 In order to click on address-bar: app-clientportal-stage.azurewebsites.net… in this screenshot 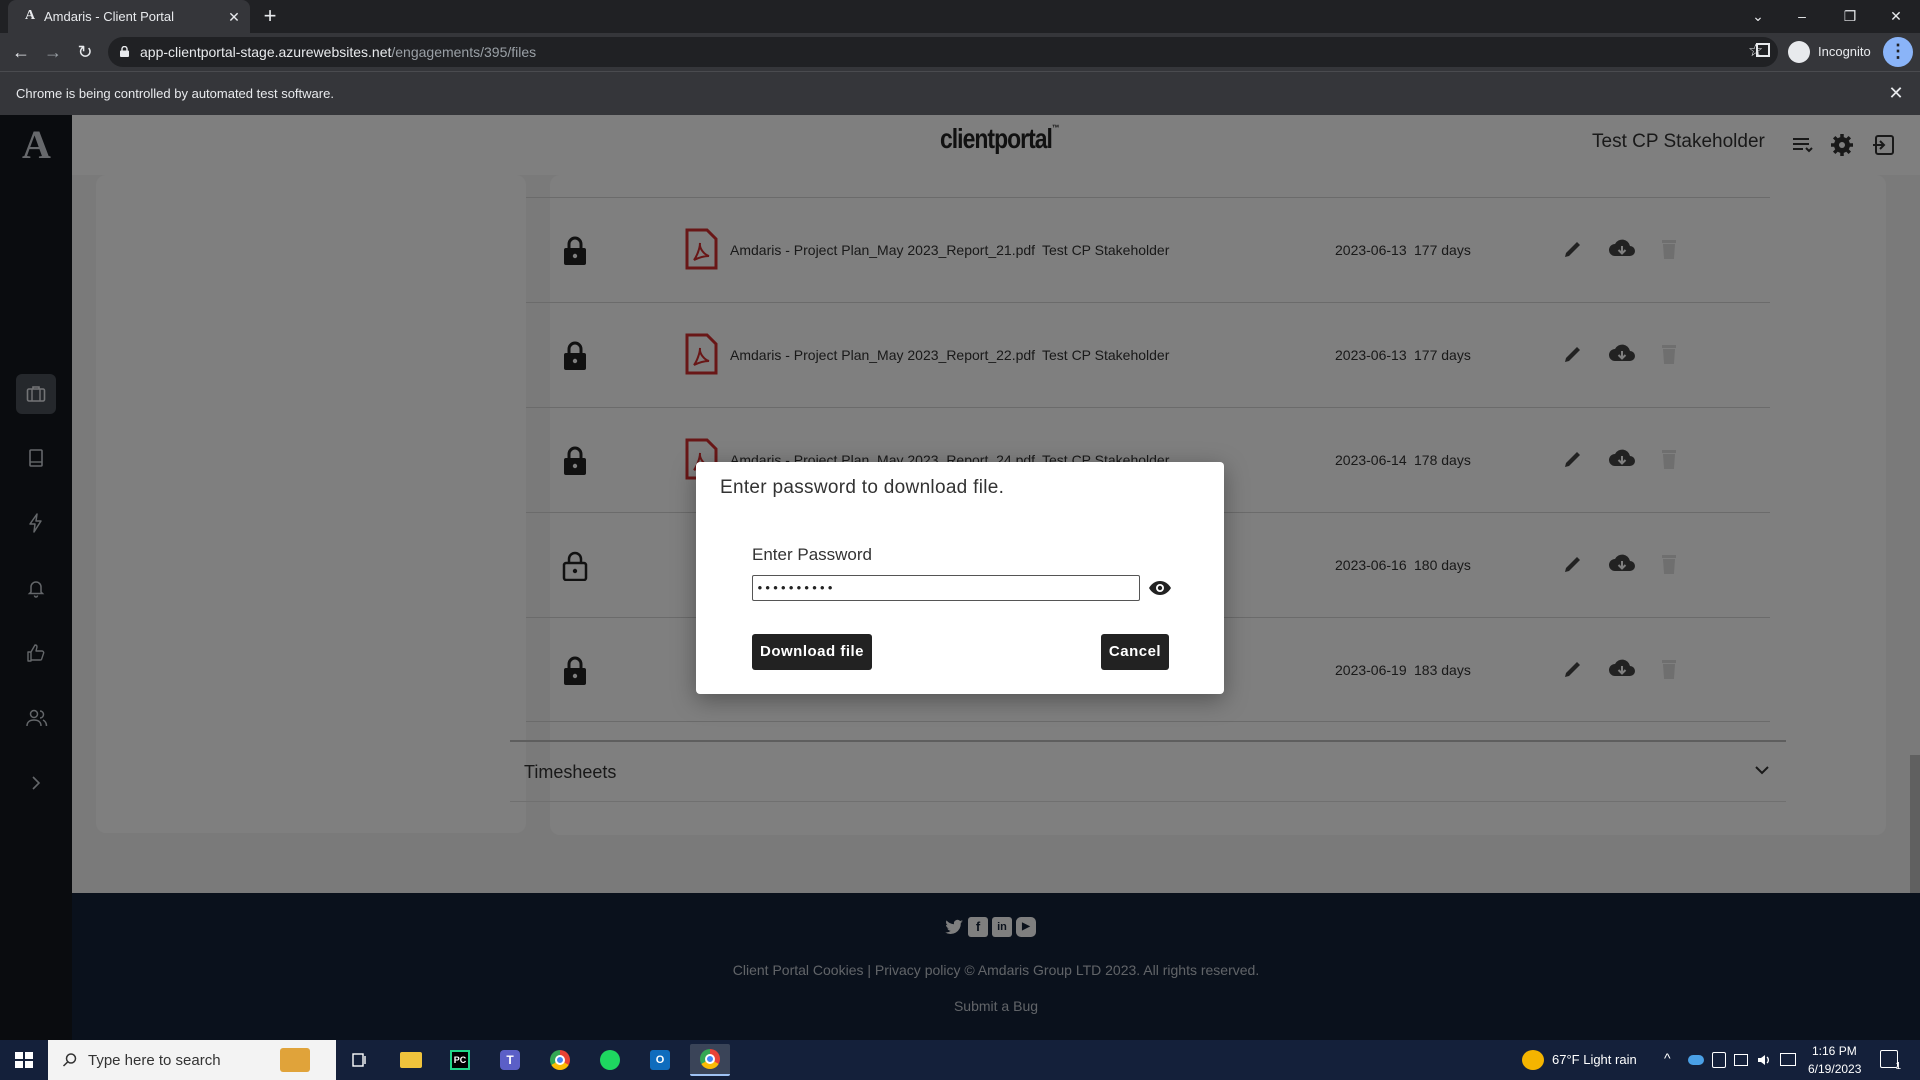, I will do `click(943, 52)`.